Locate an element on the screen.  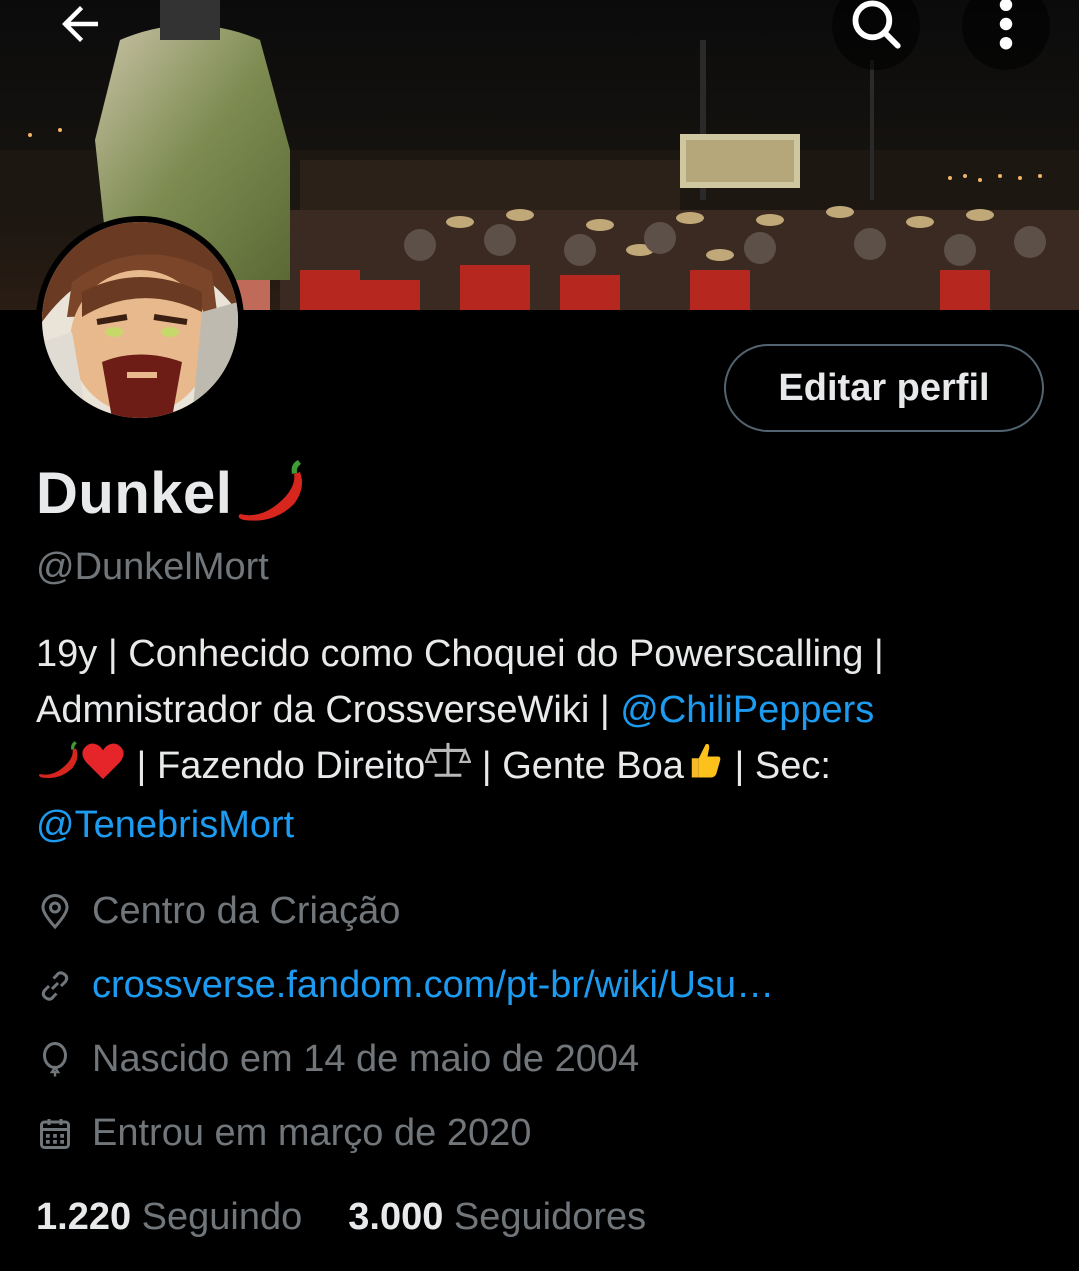
followers-label: Seguidores is located at coordinates (550, 1217).